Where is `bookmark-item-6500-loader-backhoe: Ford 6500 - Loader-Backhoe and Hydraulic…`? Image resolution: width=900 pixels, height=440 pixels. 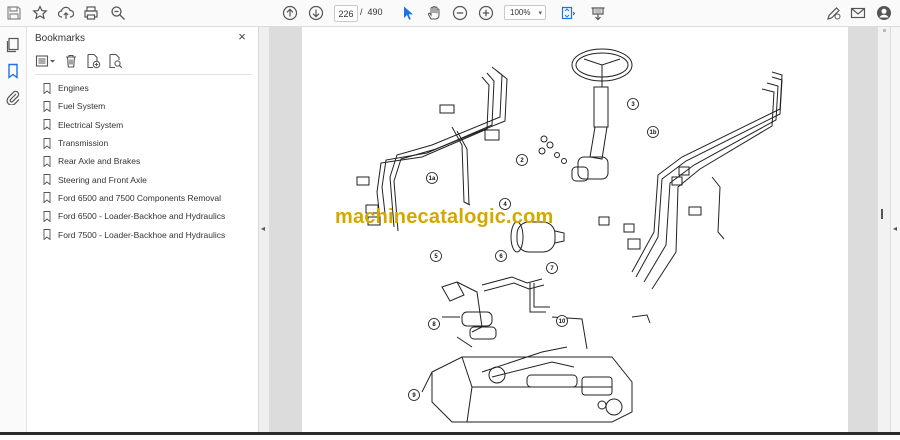 bookmark-item-6500-loader-backhoe: Ford 6500 - Loader-Backhoe and Hydraulic… is located at coordinates (142, 216).